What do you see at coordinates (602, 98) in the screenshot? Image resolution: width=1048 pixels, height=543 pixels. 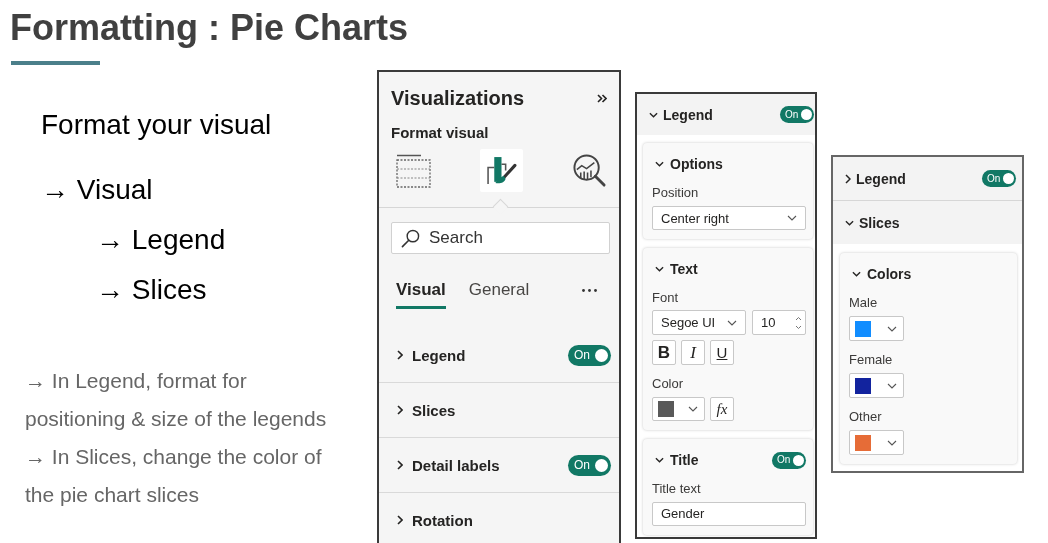 I see `double-chevron-icon` at bounding box center [602, 98].